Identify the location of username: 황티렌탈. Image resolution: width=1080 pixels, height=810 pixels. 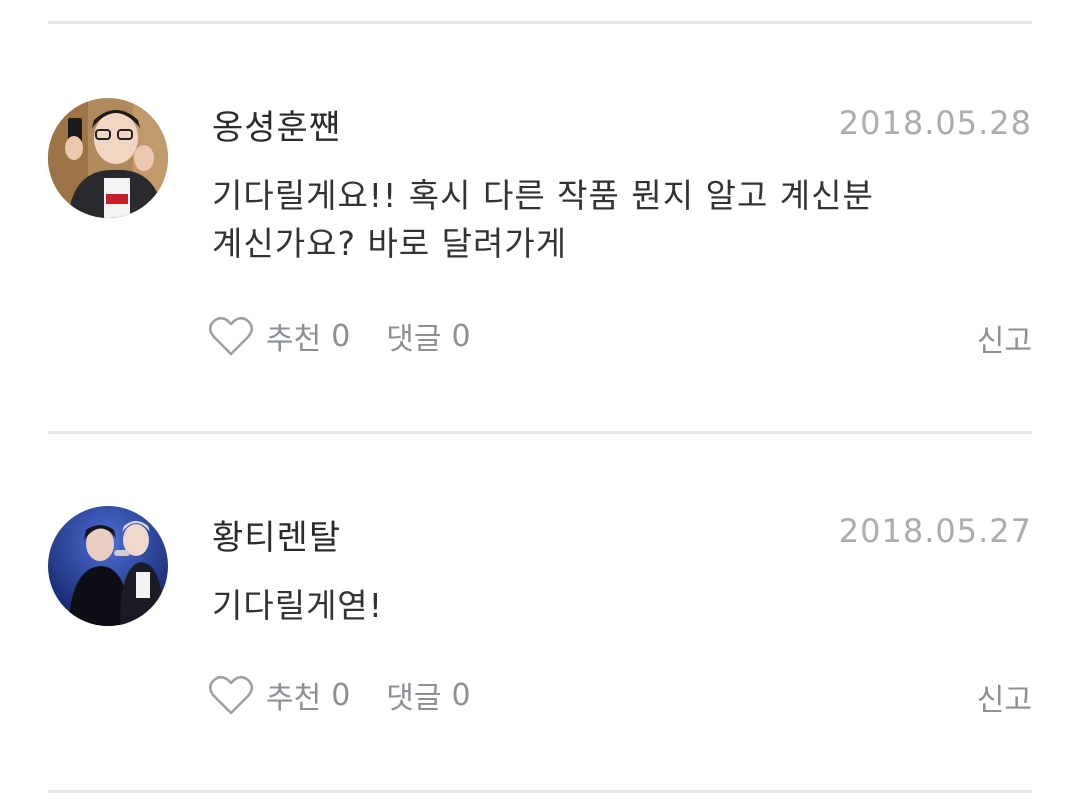
(276, 534).